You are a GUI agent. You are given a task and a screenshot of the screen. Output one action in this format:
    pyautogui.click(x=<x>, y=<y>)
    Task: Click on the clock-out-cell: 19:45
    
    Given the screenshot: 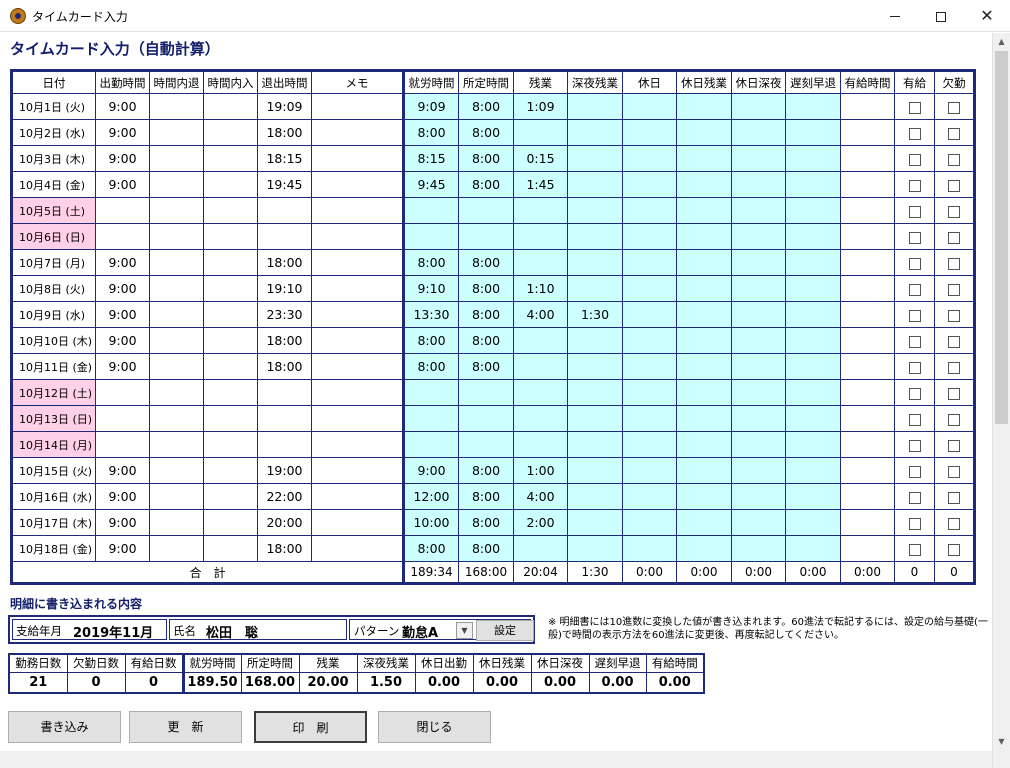 What is the action you would take?
    pyautogui.click(x=284, y=184)
    